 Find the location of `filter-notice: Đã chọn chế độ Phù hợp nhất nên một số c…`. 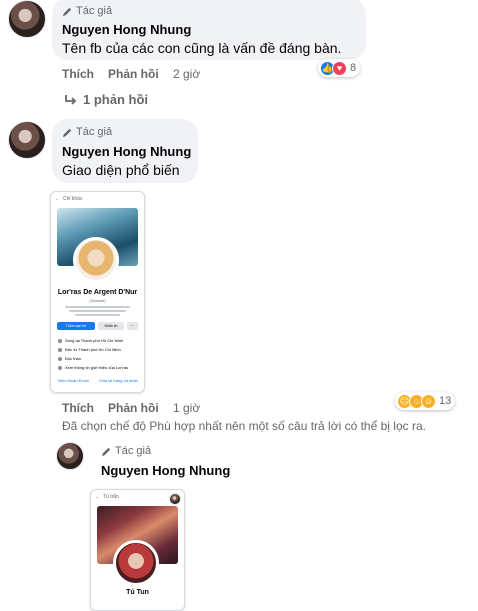

filter-notice: Đã chọn chế độ Phù hợp nhất nên một số c… is located at coordinates (244, 426).